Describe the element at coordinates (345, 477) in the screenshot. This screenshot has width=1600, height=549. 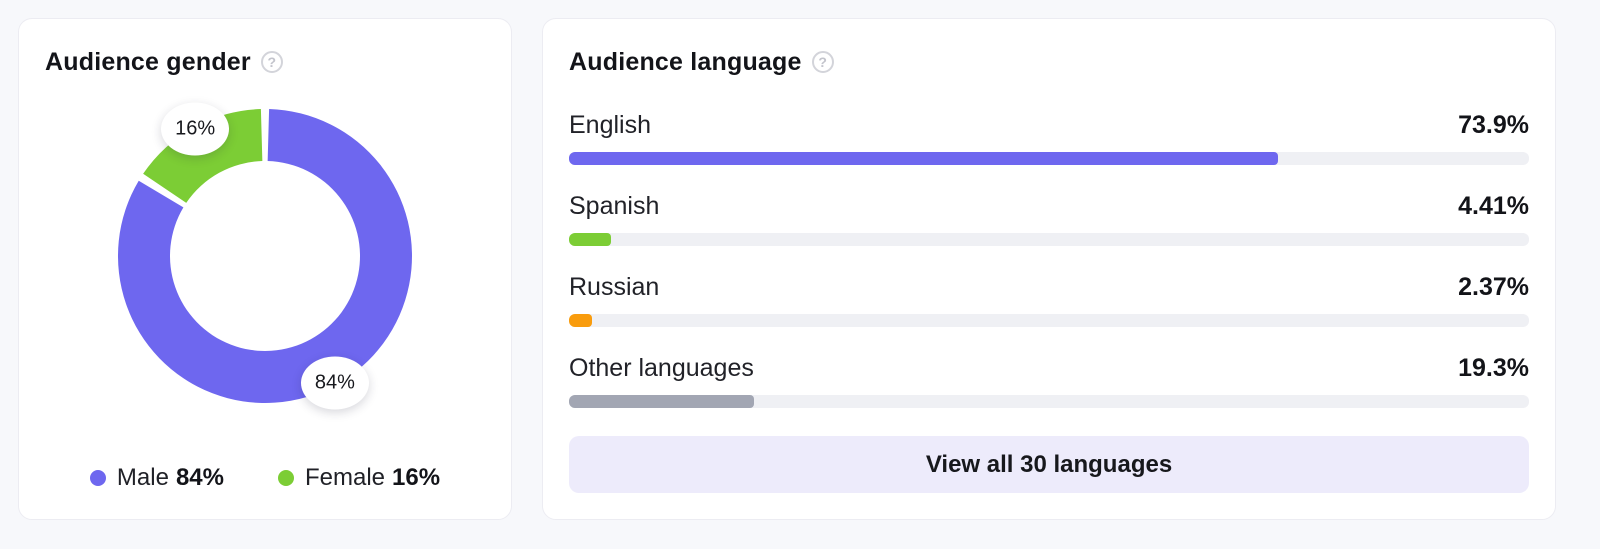
I see `legend-label: Female` at that location.